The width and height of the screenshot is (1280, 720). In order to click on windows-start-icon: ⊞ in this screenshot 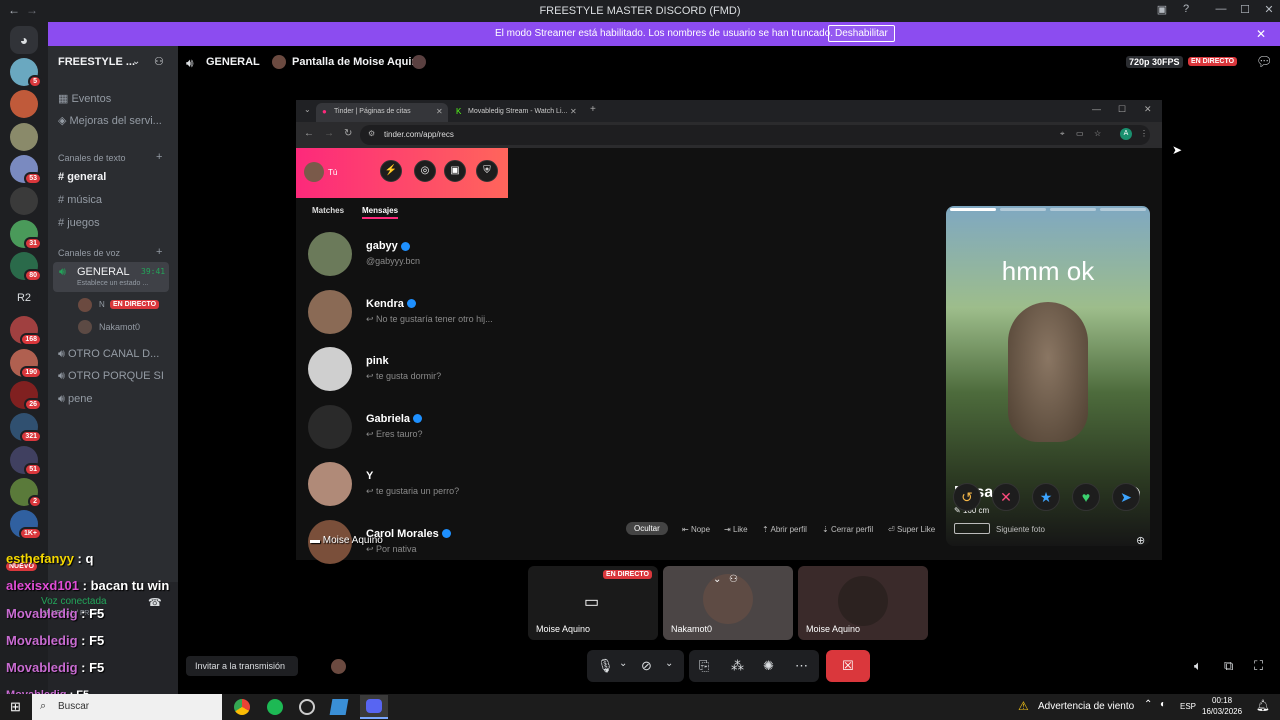, I will do `click(15, 707)`.